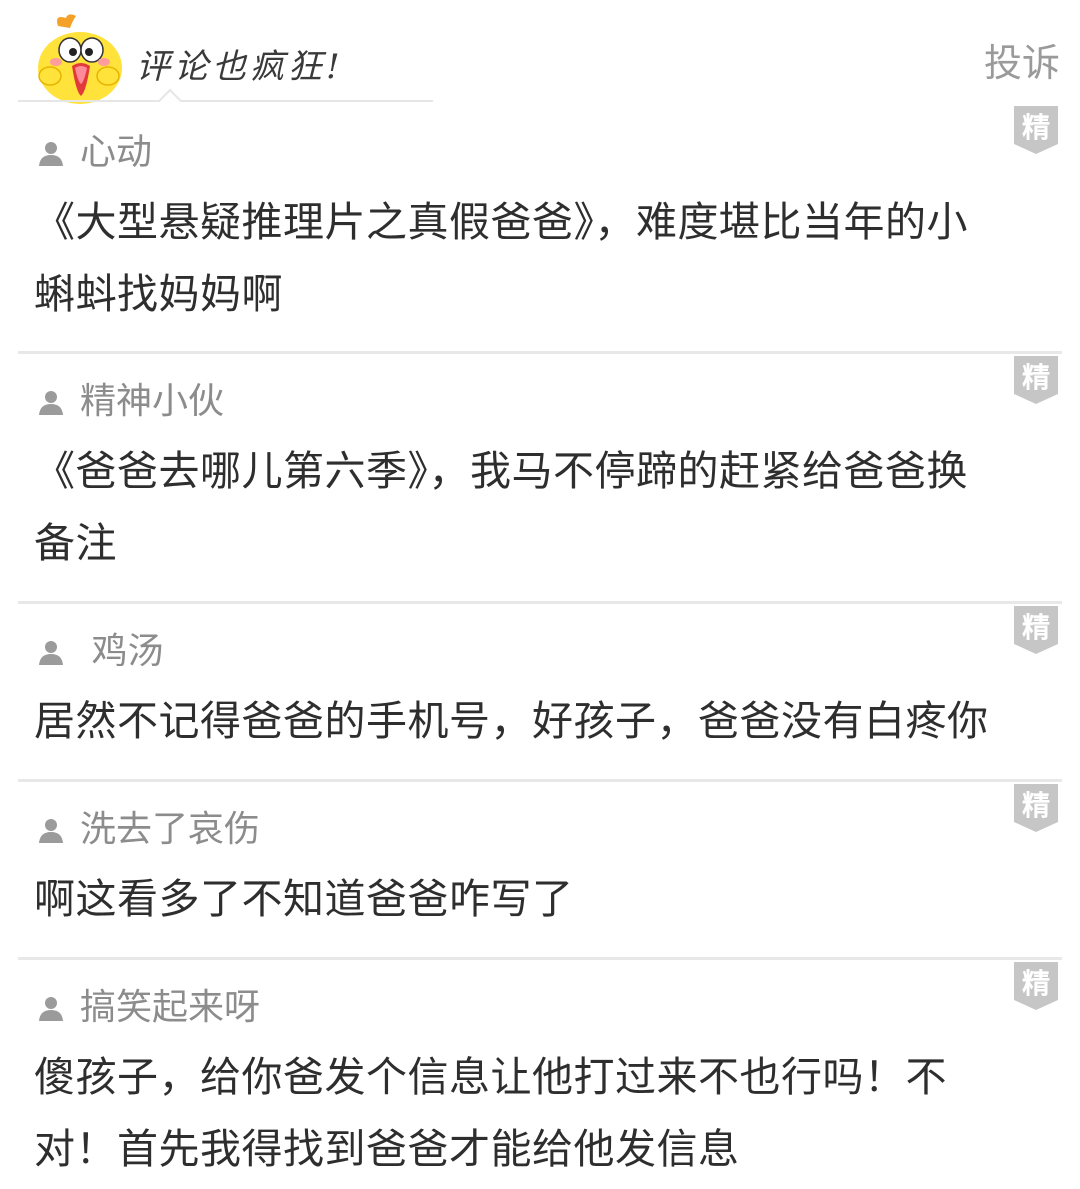  I want to click on report-button: 投诉, so click(1022, 63).